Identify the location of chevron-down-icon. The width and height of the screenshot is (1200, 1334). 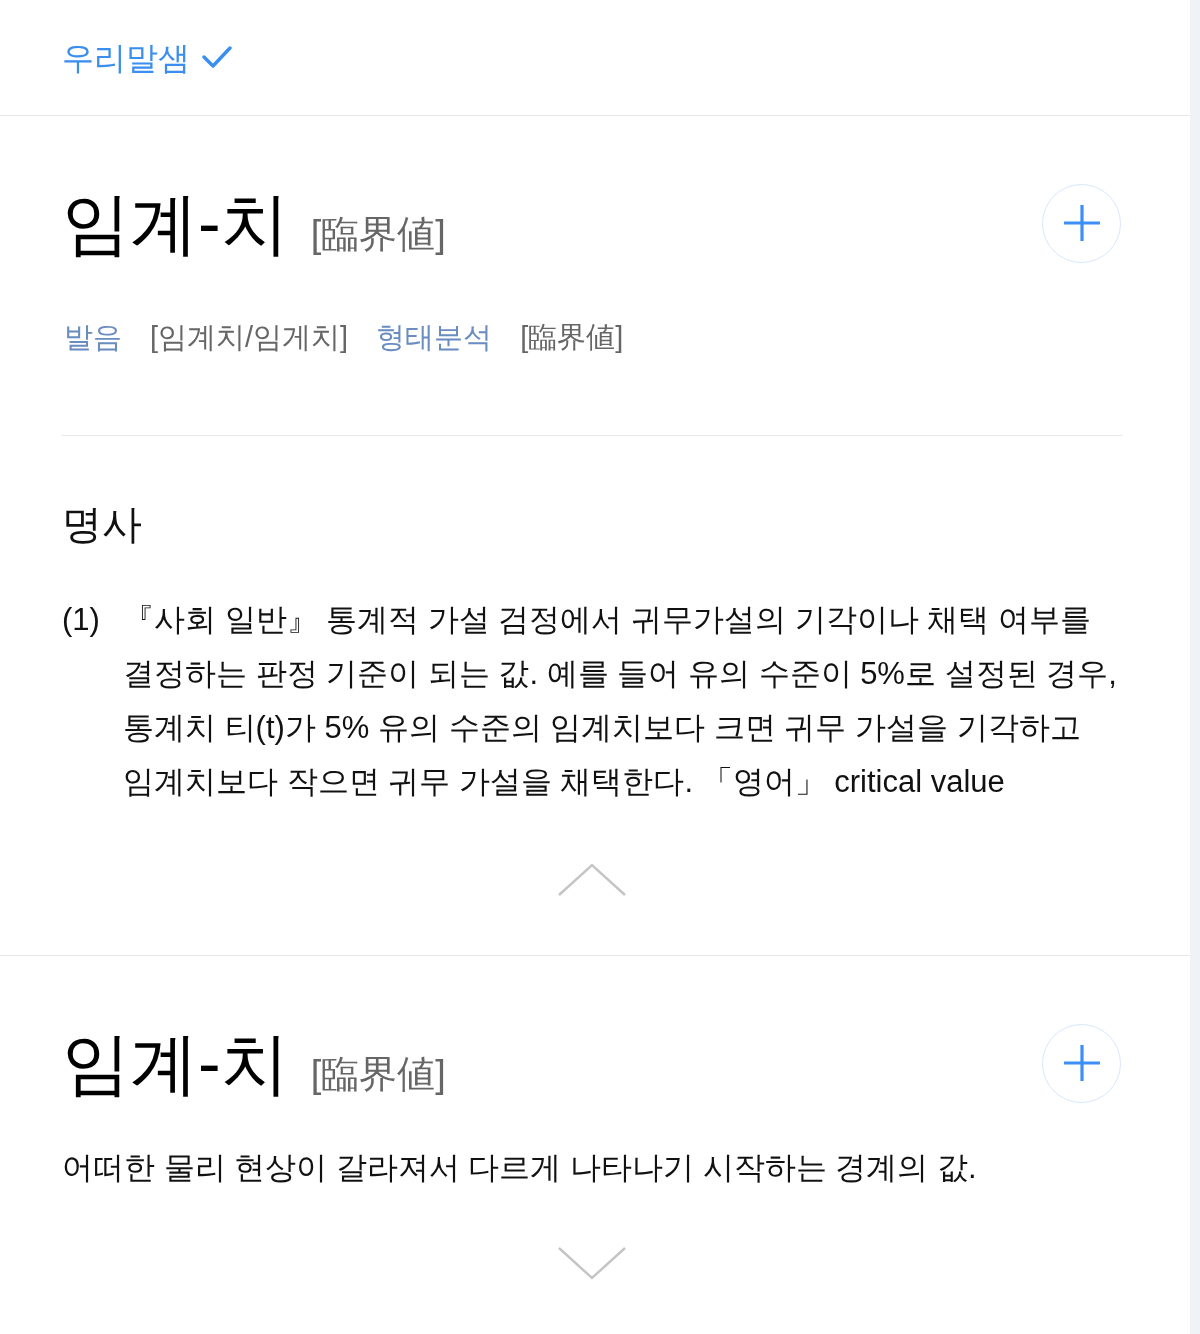
(592, 1263).